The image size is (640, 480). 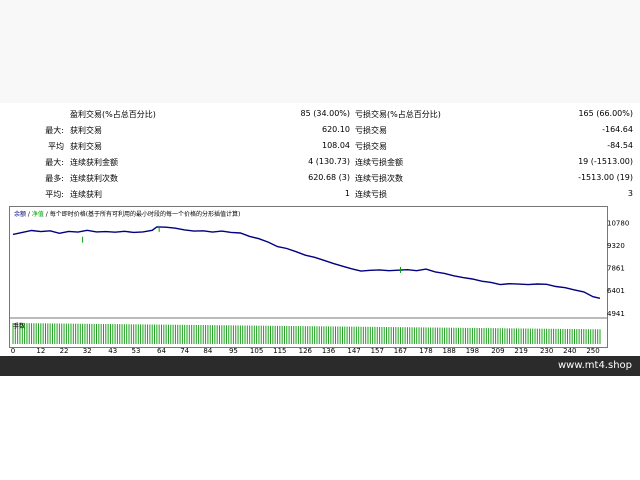 I want to click on x-tick-label: 126, so click(x=306, y=351).